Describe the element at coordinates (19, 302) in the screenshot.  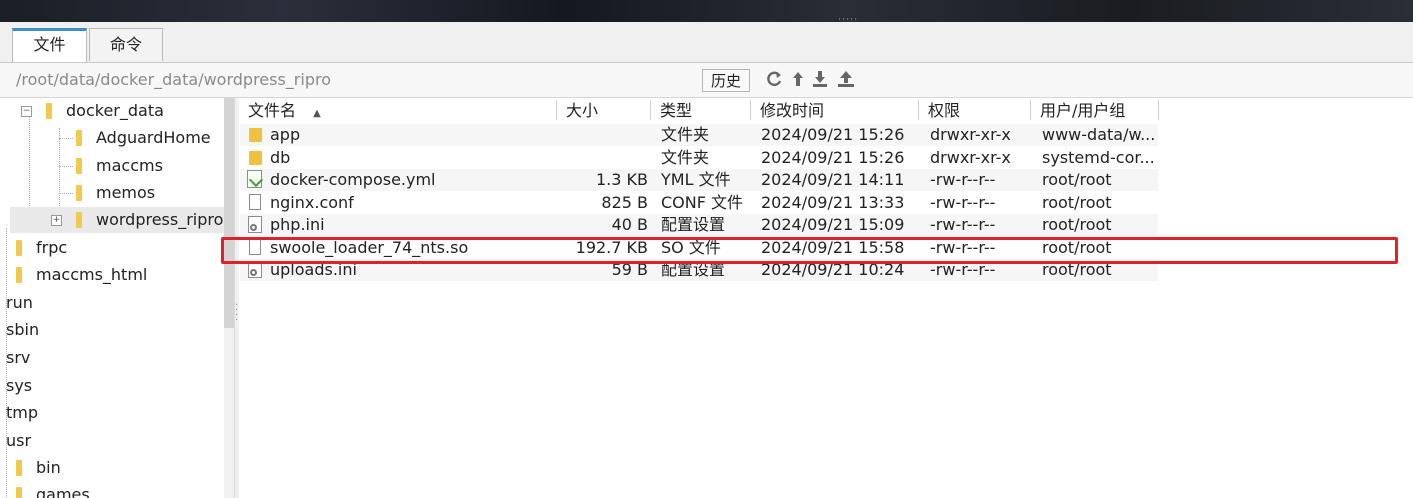
I see `tree-item-label: run` at that location.